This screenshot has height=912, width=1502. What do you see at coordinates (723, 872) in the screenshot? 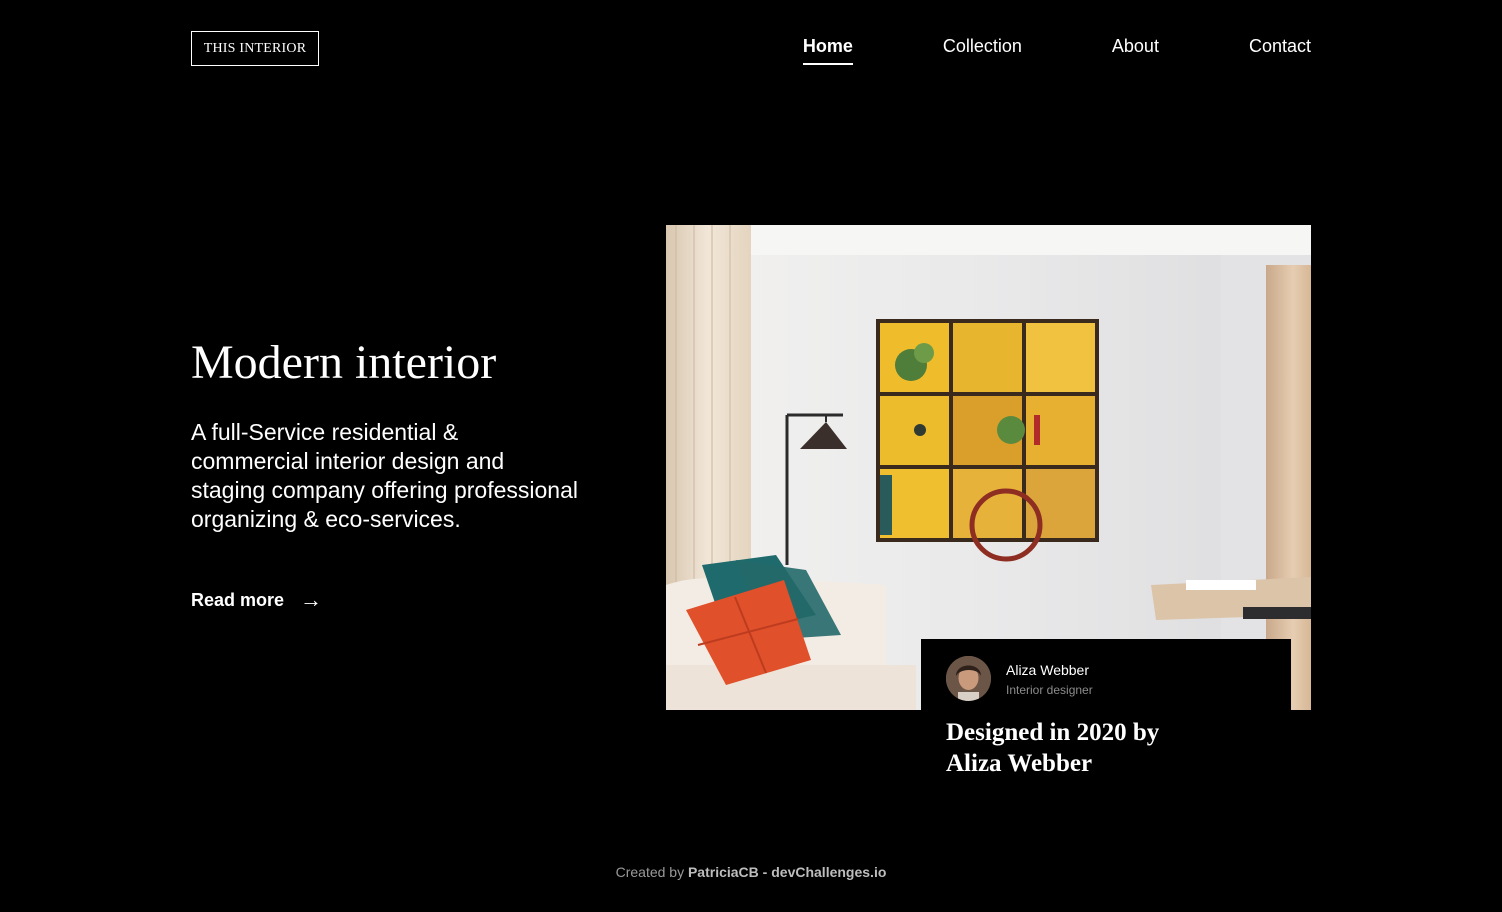
I see `footer-author: PatriciaCB` at bounding box center [723, 872].